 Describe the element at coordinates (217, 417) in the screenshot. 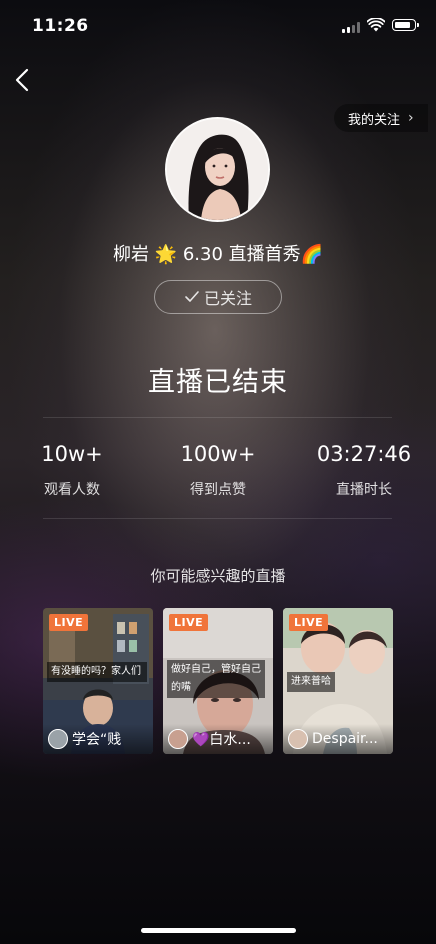

I see `divider-top` at that location.